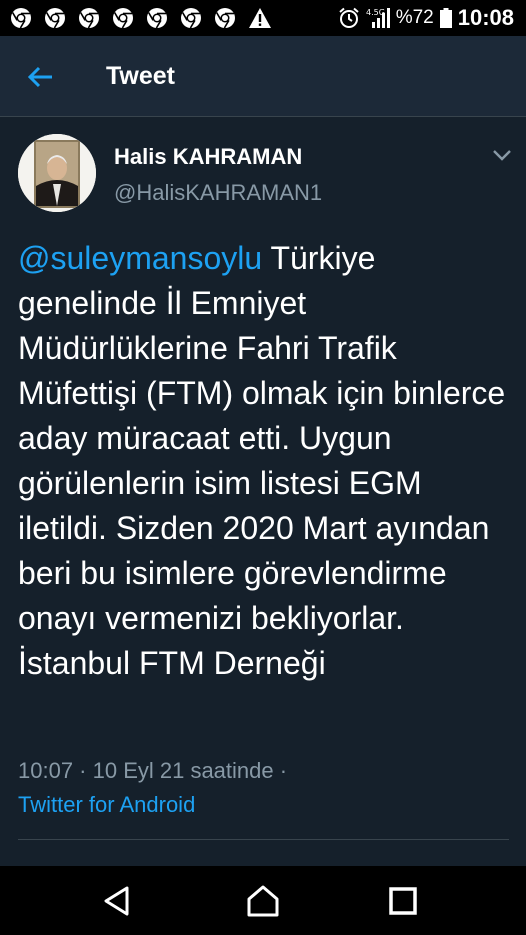 Image resolution: width=526 pixels, height=935 pixels. I want to click on system-nav-bar, so click(263, 900).